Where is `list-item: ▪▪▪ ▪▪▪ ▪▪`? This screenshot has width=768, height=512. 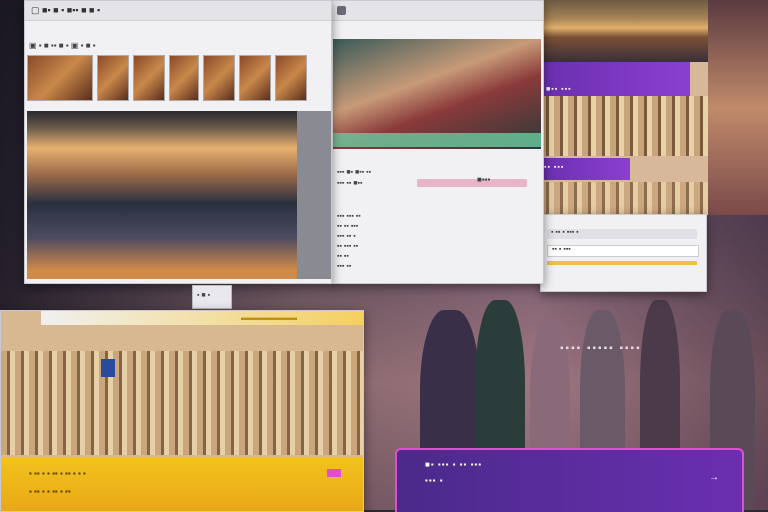
list-item: ▪▪▪ ▪▪▪ ▪▪ is located at coordinates (437, 218).